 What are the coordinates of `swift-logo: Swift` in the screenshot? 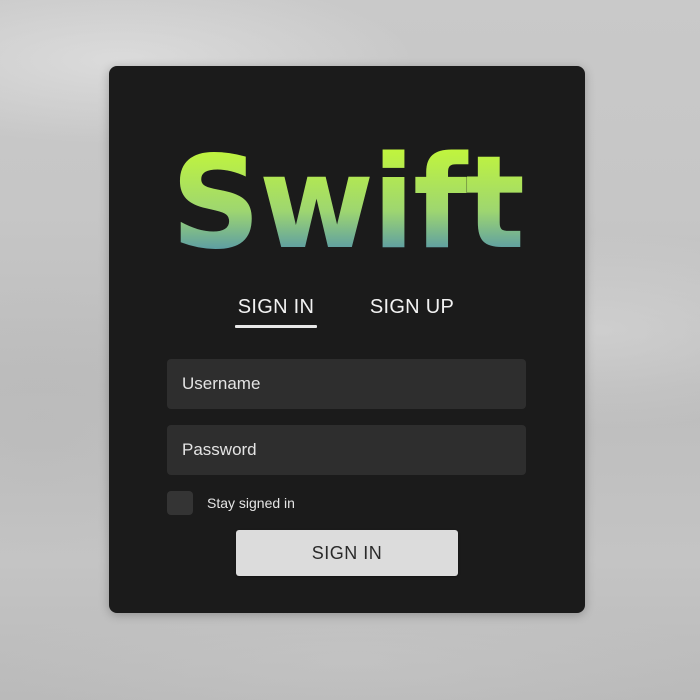 It's located at (347, 199).